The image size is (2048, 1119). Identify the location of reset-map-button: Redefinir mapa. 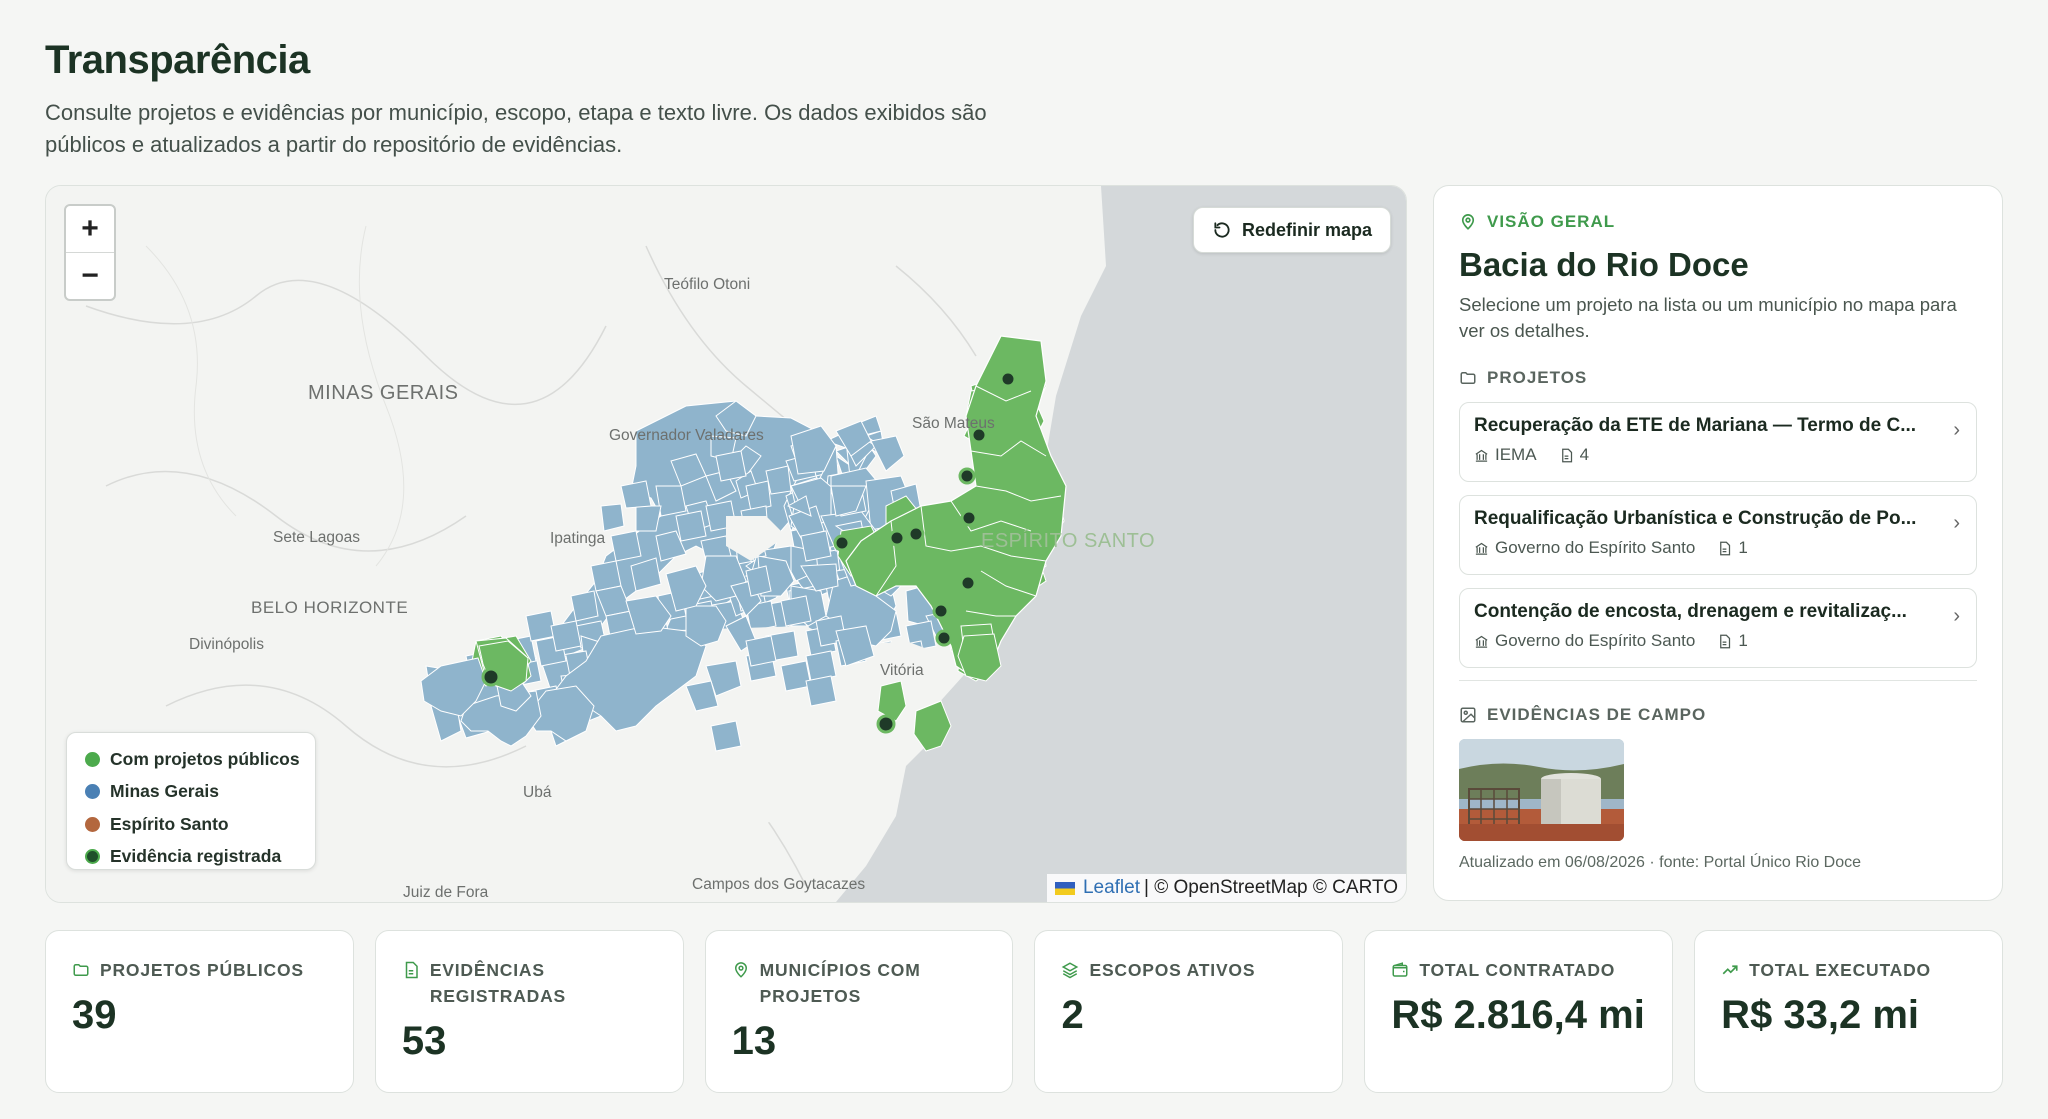
(1292, 230).